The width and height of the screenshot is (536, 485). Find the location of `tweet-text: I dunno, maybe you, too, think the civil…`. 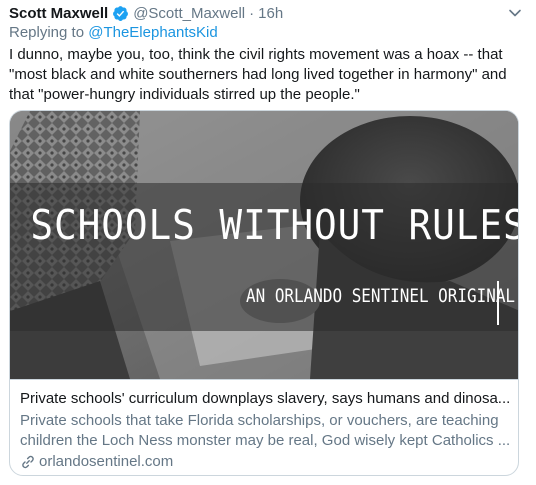

tweet-text: I dunno, maybe you, too, think the civil… is located at coordinates (258, 74).